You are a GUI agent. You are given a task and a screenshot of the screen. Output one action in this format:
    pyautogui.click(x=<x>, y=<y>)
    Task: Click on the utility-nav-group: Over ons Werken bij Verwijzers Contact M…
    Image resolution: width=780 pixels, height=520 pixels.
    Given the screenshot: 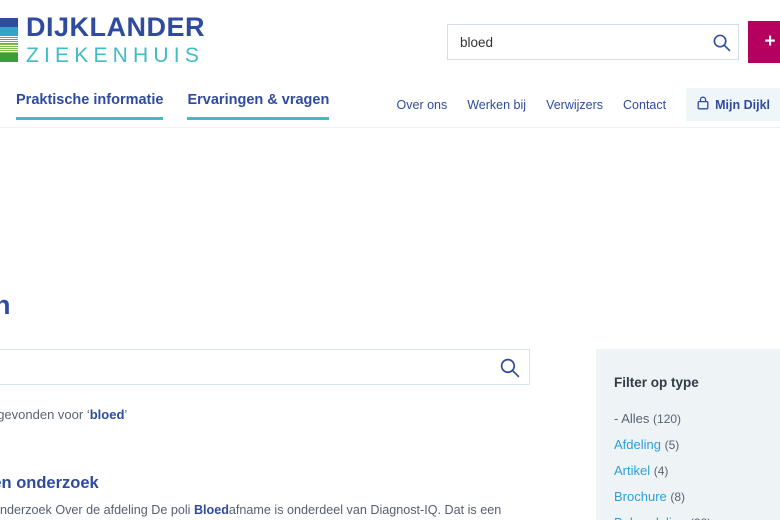 What is the action you would take?
    pyautogui.click(x=588, y=104)
    